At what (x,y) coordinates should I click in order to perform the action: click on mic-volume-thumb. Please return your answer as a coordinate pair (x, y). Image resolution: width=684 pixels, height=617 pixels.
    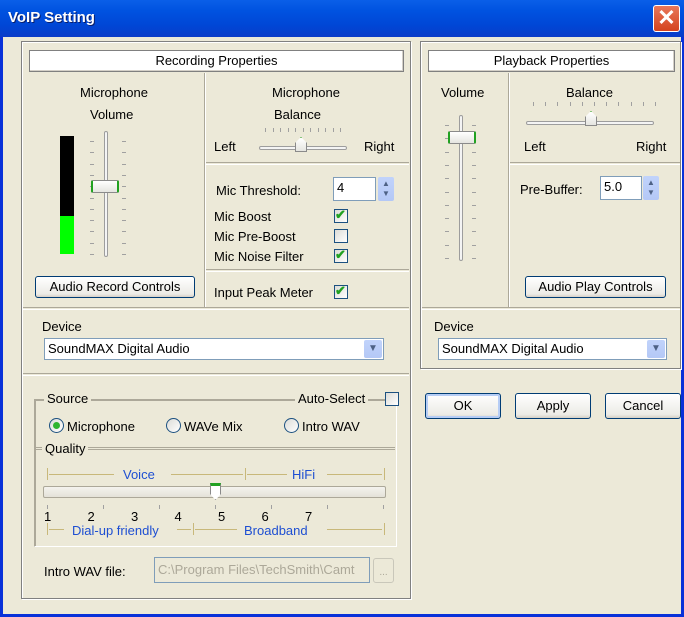
    Looking at the image, I should click on (105, 186).